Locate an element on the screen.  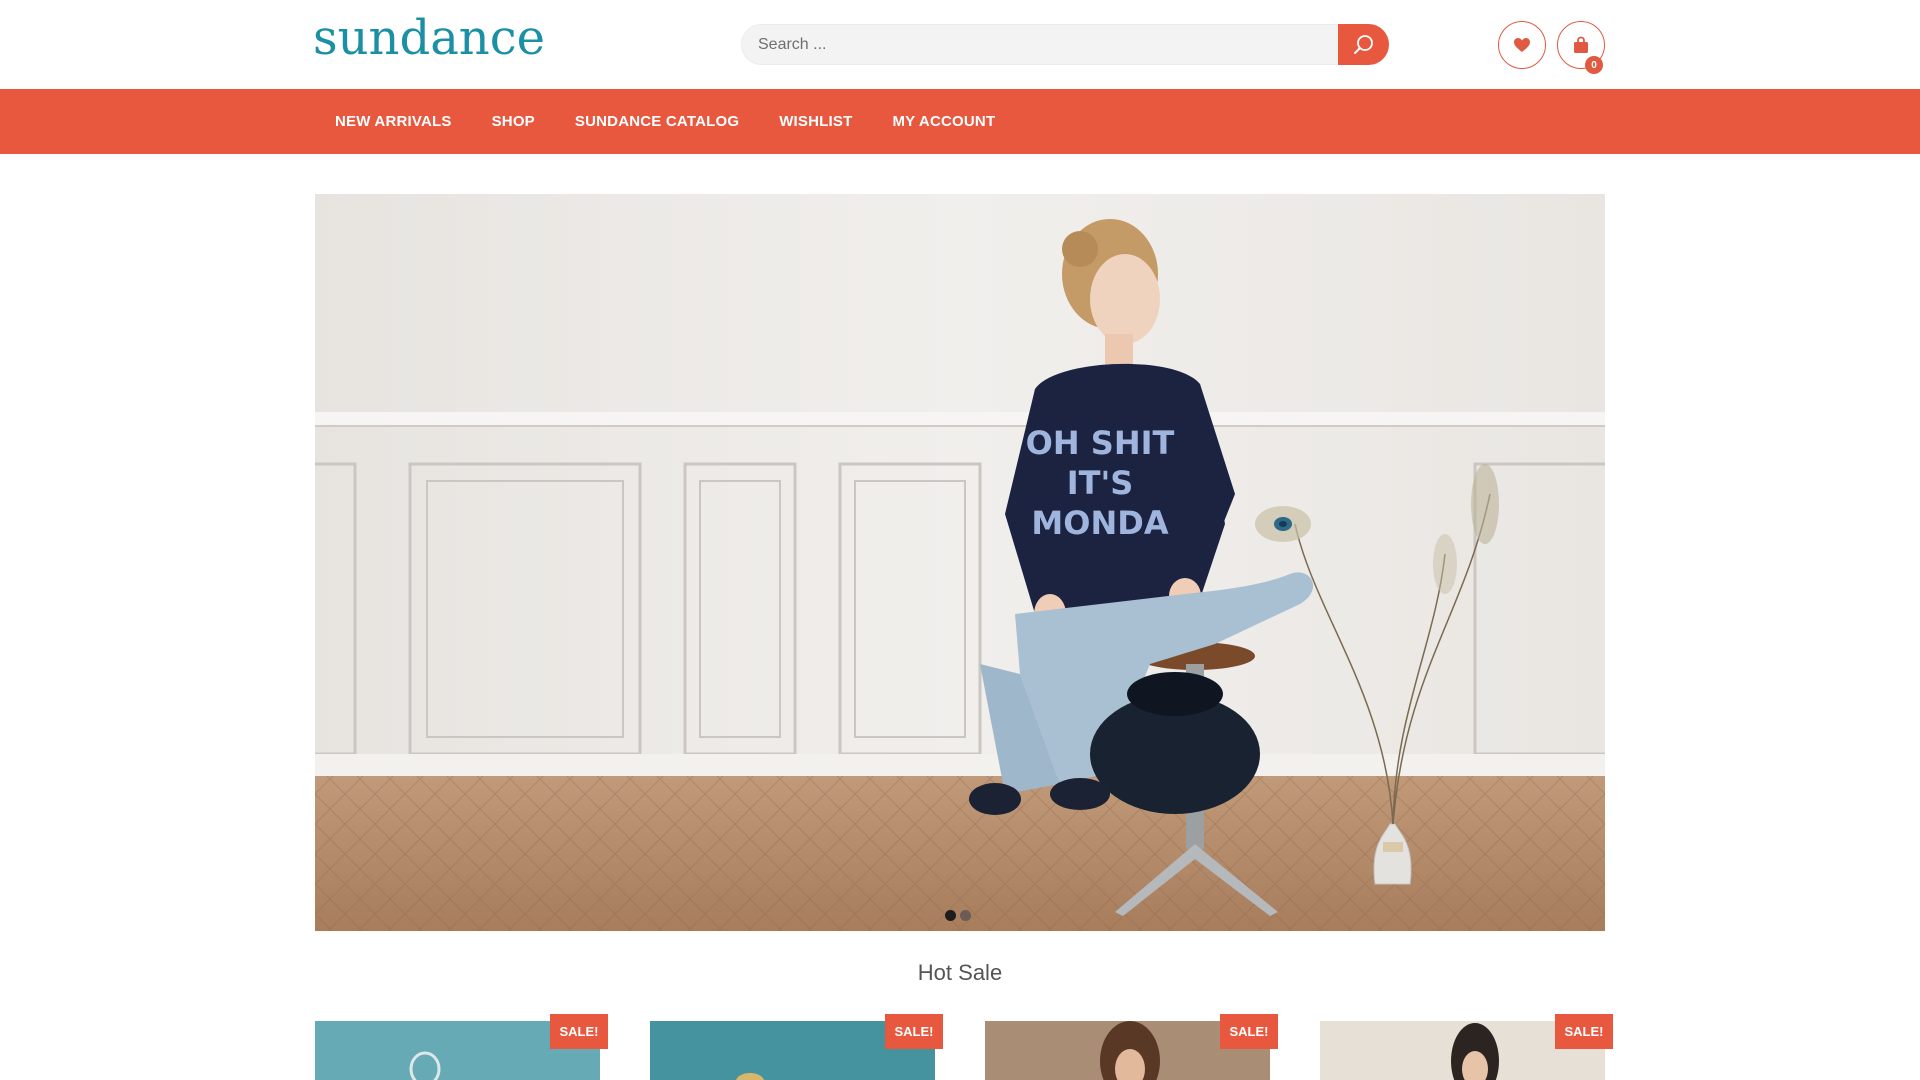
sweater-text-1: OH SHIT is located at coordinates (1100, 443).